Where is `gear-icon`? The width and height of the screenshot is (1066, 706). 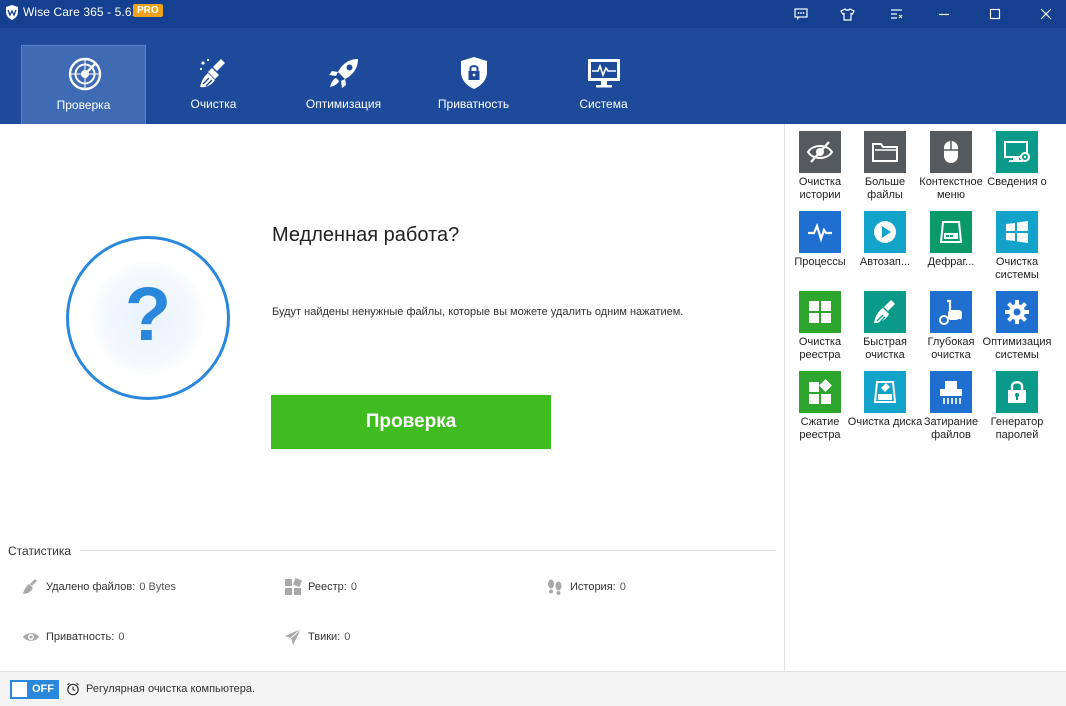
gear-icon is located at coordinates (1017, 312).